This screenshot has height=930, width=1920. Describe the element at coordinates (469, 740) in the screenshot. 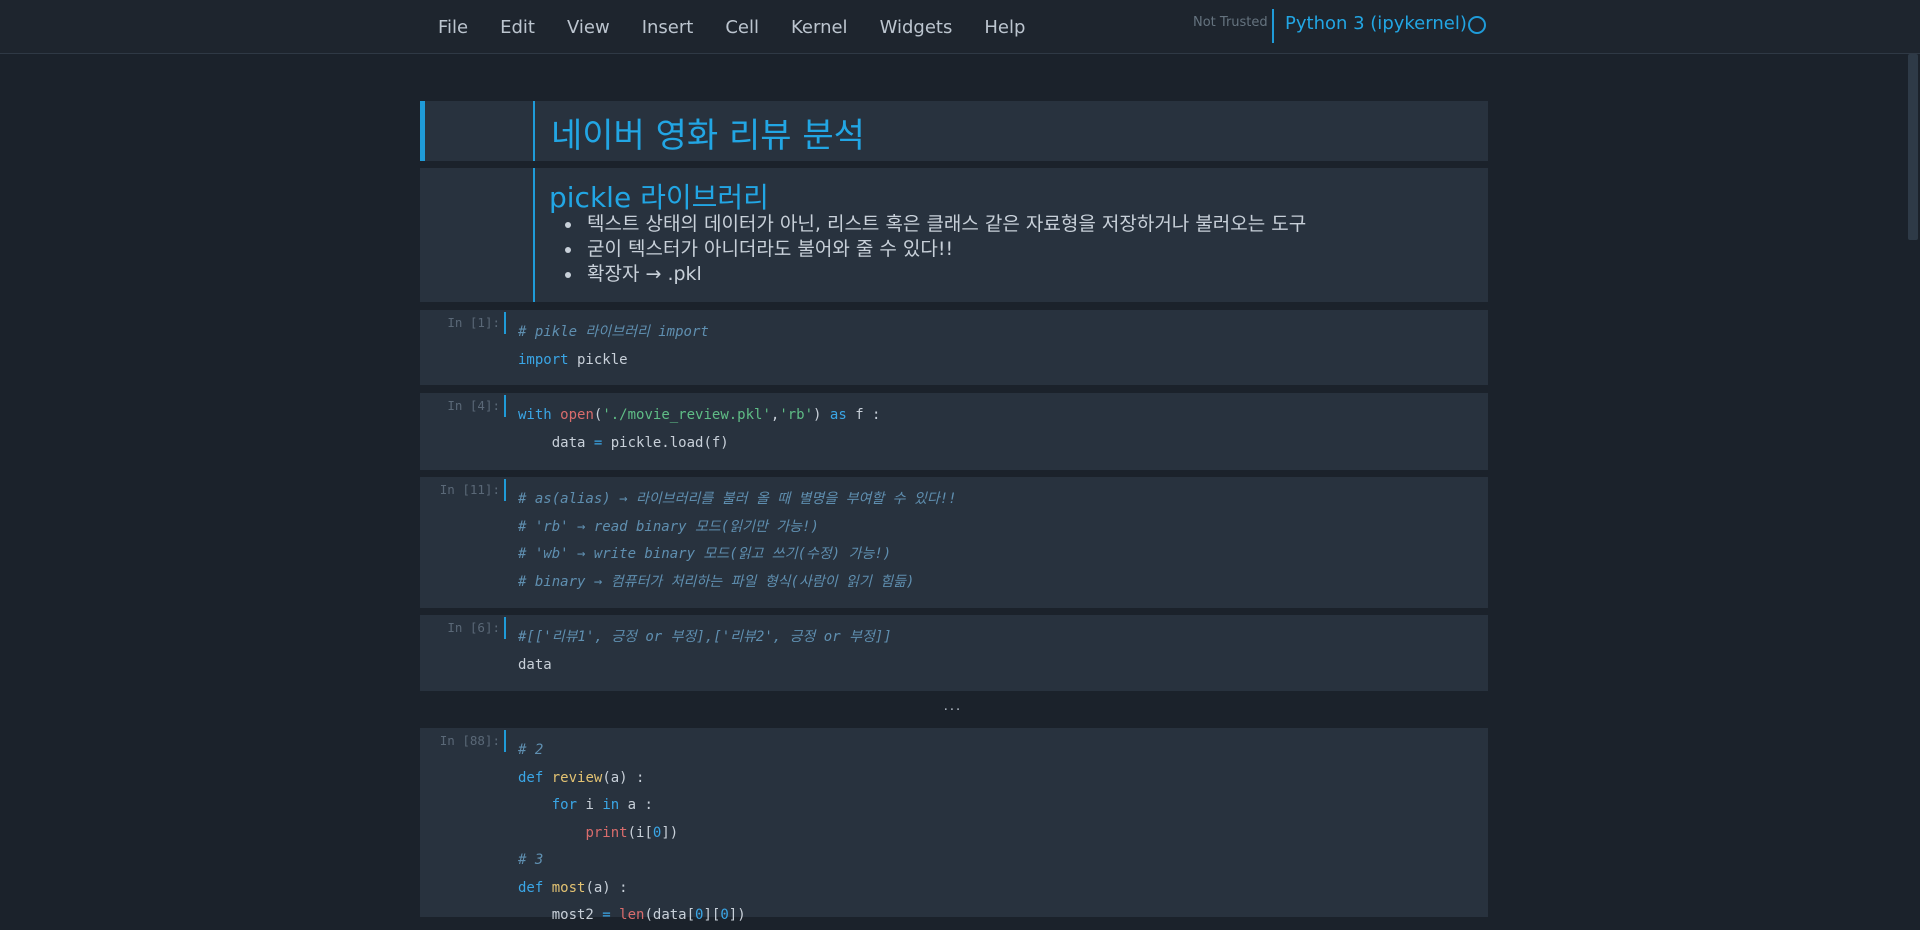

I see `input-prompt: In [88]:` at that location.